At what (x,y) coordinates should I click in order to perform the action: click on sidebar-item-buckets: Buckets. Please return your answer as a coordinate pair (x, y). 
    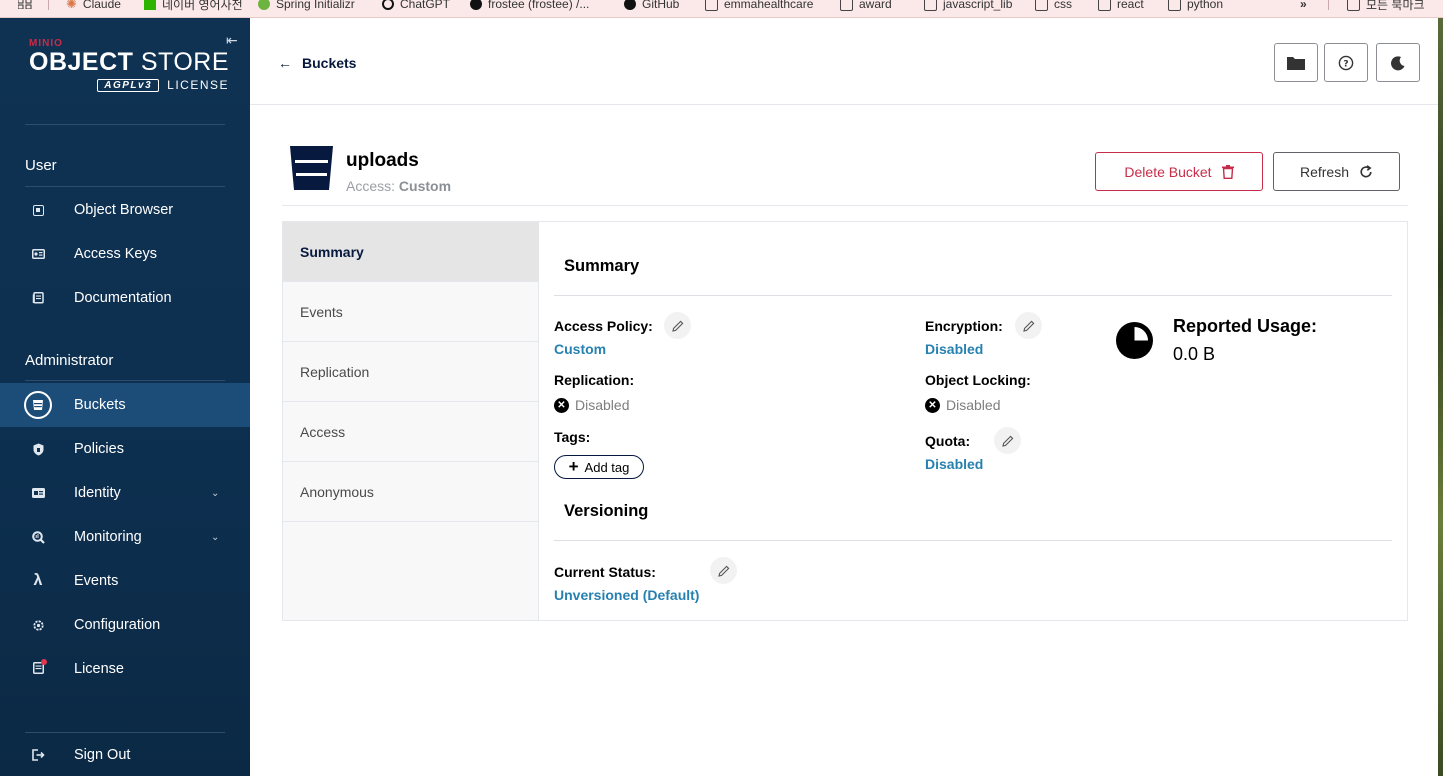
    Looking at the image, I should click on (125, 405).